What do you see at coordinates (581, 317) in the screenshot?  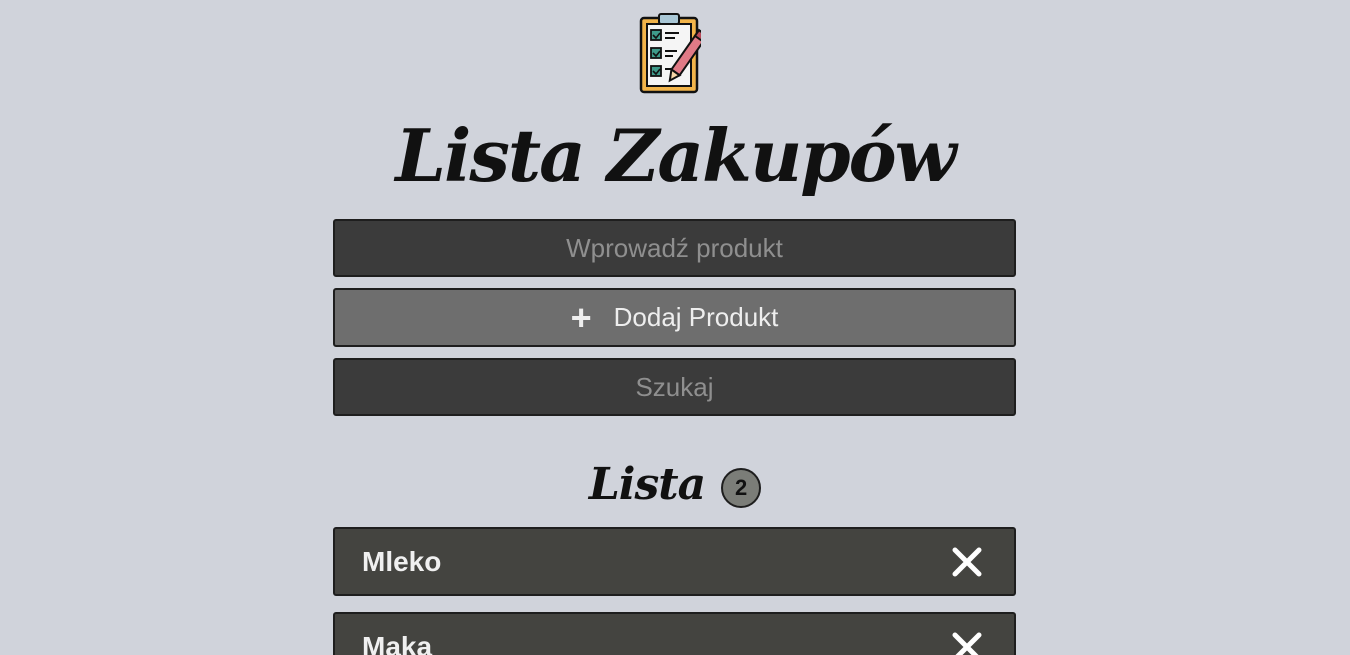 I see `plus-icon: +` at bounding box center [581, 317].